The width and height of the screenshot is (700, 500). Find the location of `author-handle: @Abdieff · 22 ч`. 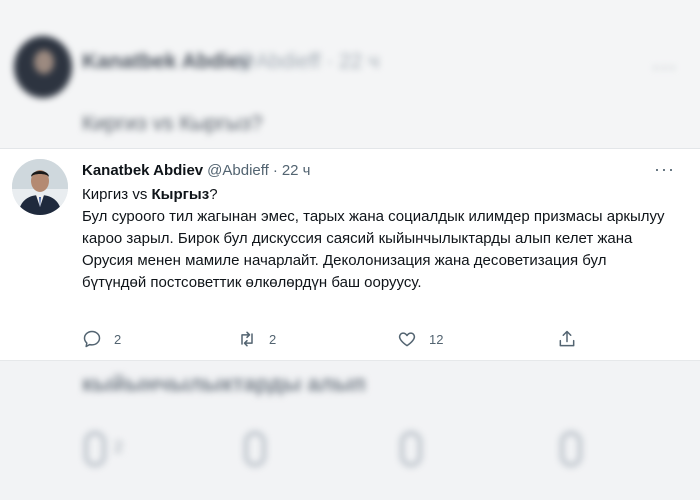

author-handle: @Abdieff · 22 ч is located at coordinates (307, 61).